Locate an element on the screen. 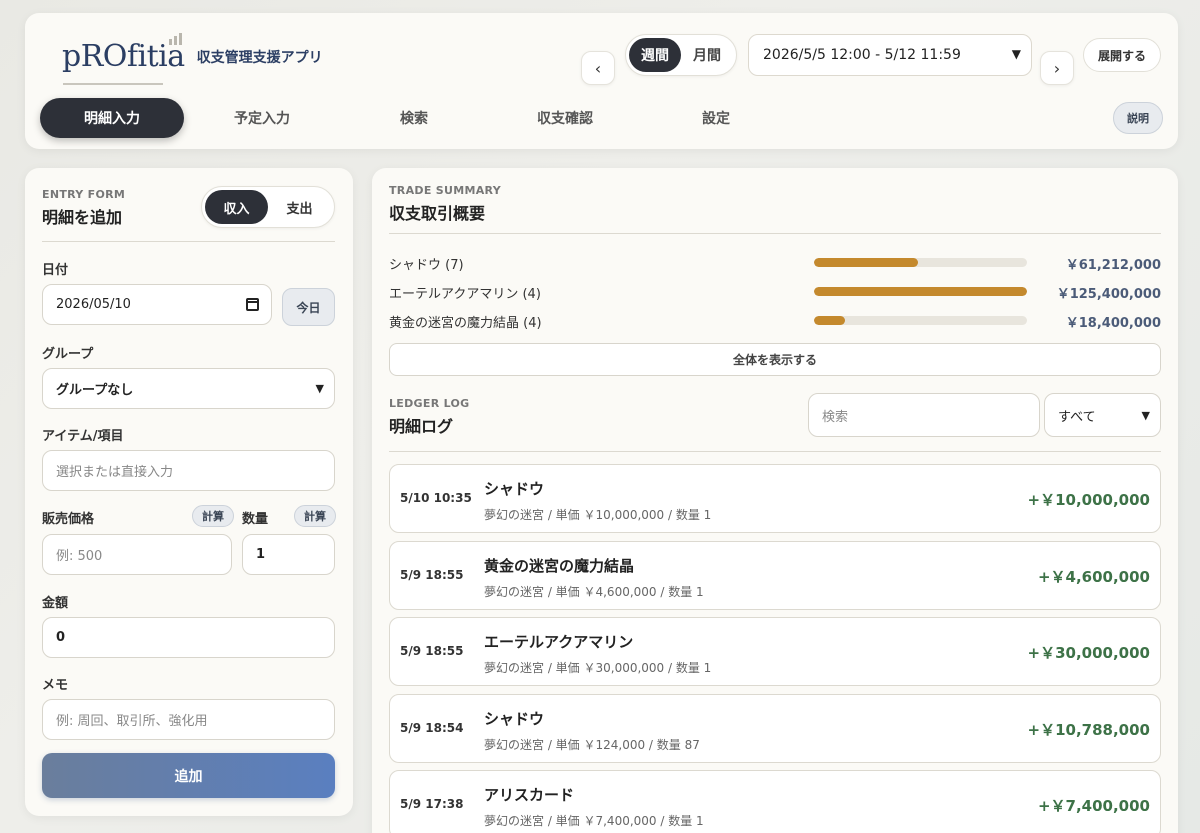 This screenshot has height=833, width=1200. item-input: 選択または直接入力 is located at coordinates (188, 470).